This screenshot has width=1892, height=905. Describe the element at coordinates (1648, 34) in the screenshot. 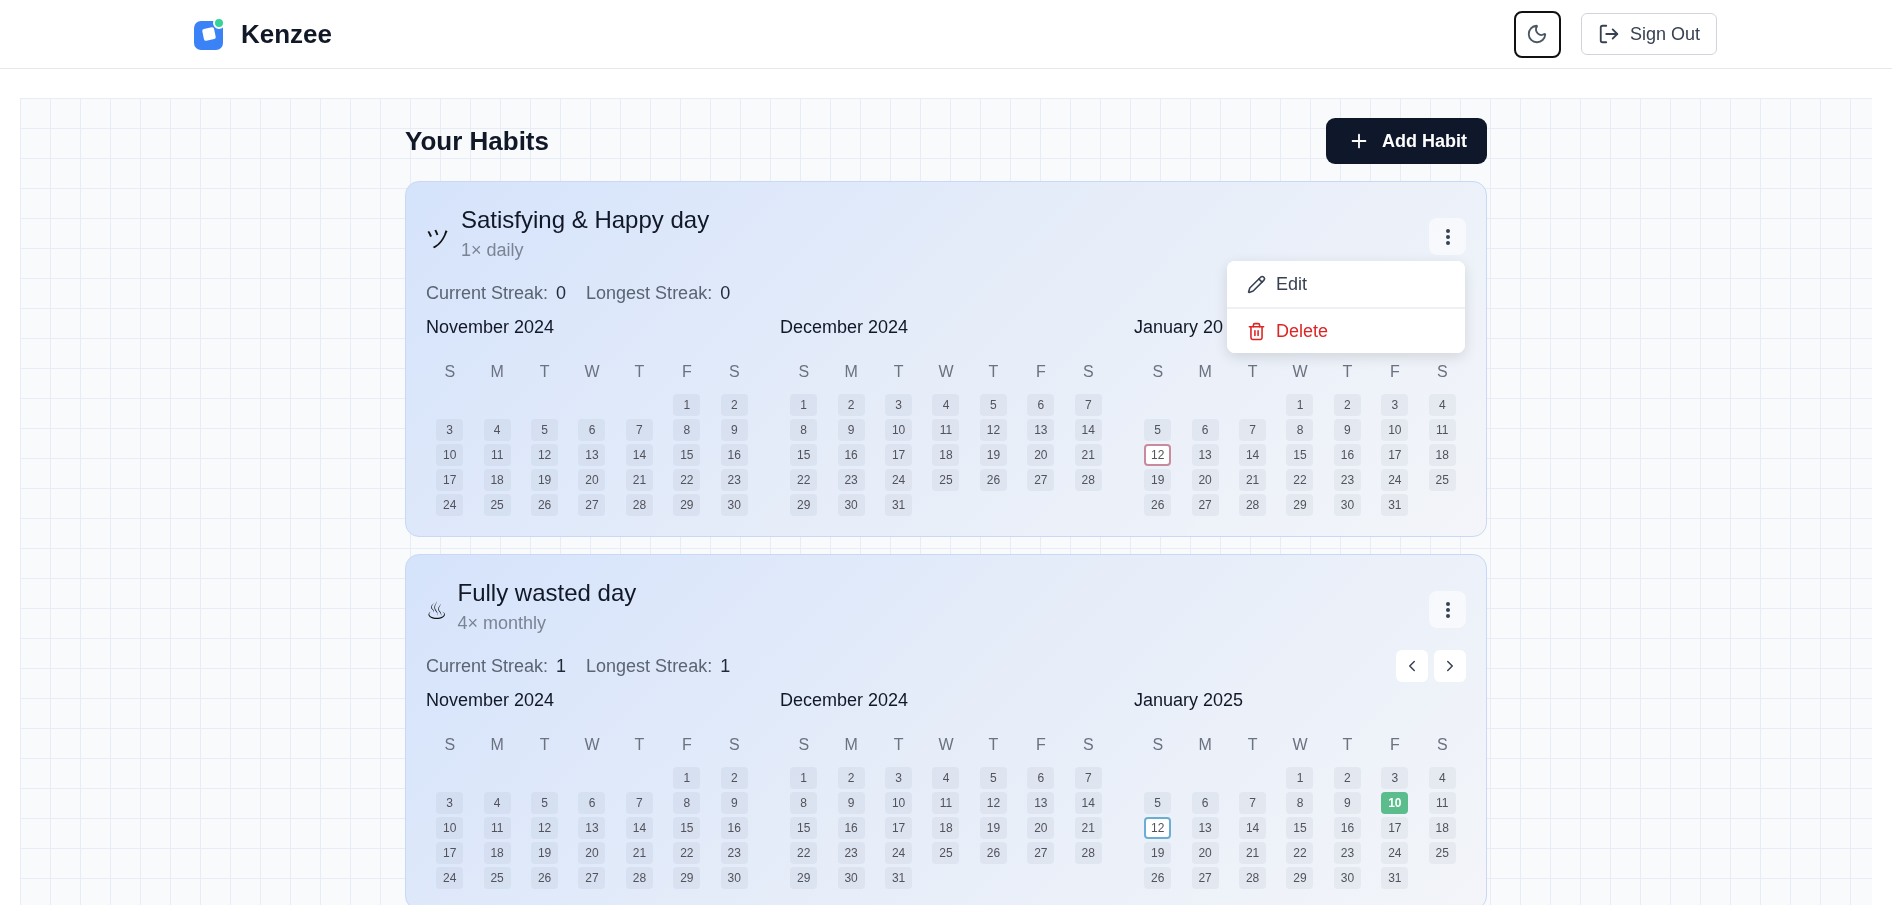

I see `sign-out-button: Sign Out` at that location.